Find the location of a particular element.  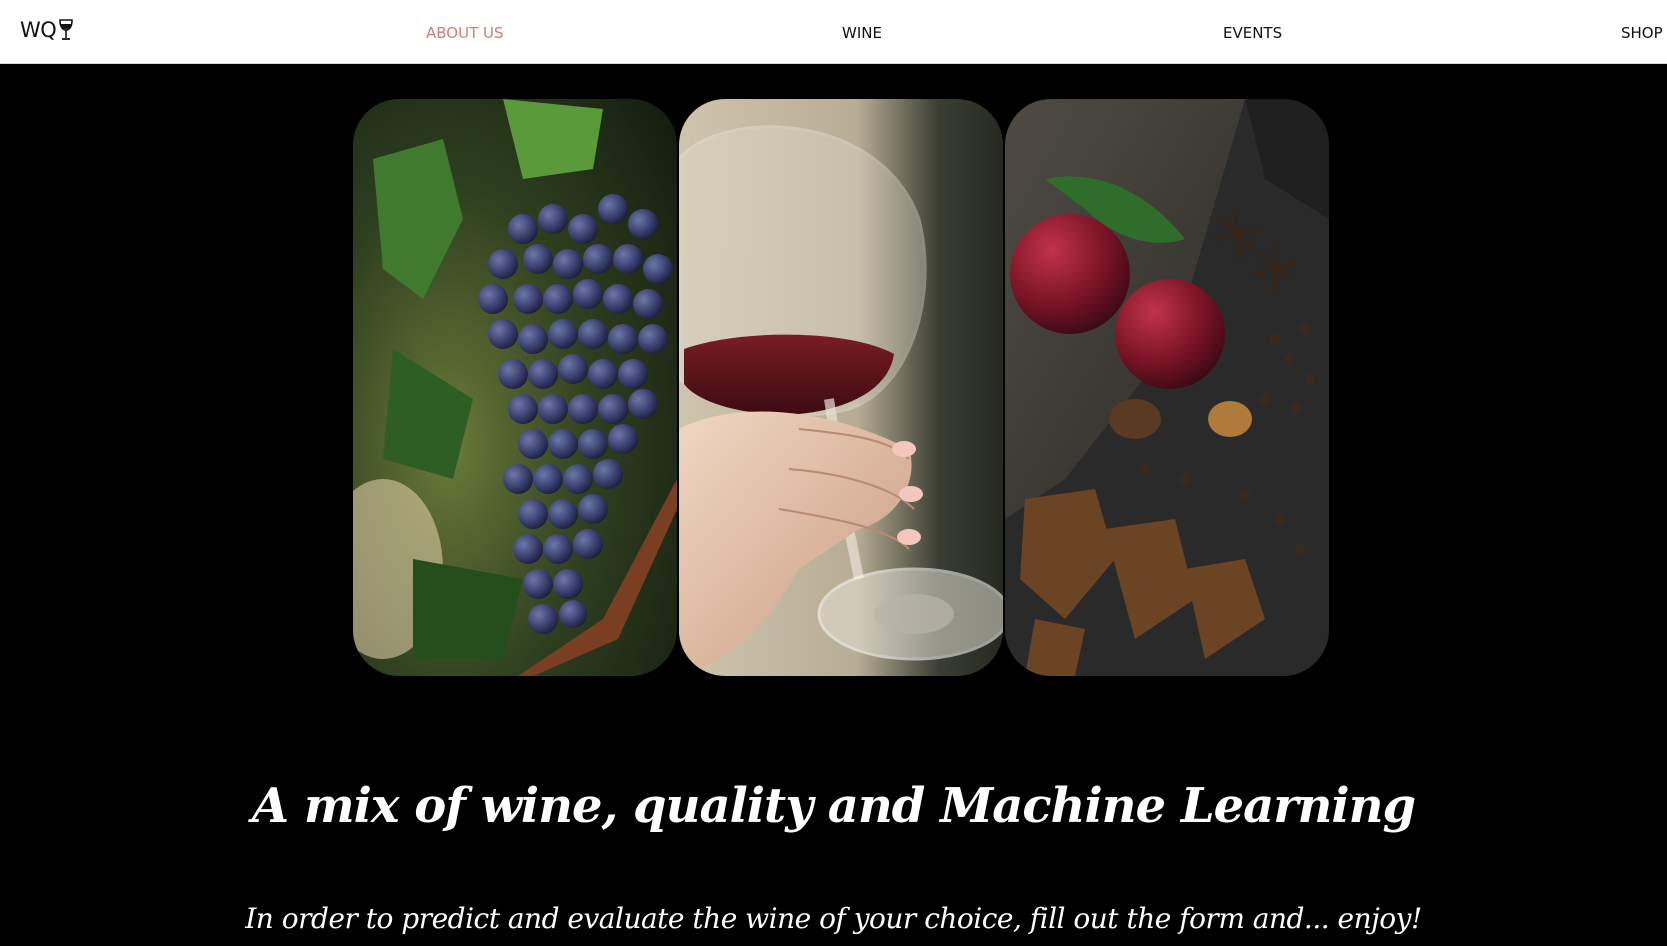

nav-link-about-us: ABOUT US is located at coordinates (465, 33).